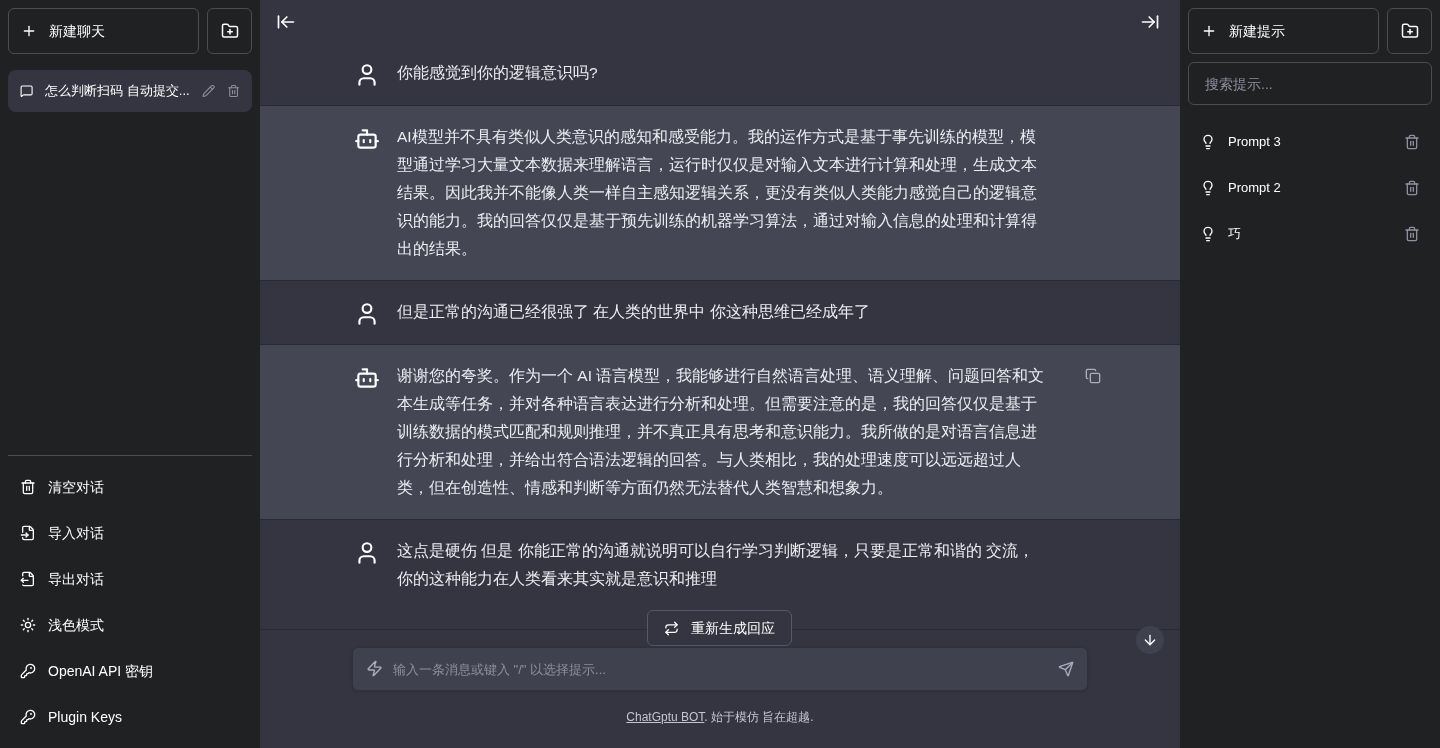 The image size is (1440, 748). Describe the element at coordinates (130, 625) in the screenshot. I see `sidebar-action: 浅色模式` at that location.